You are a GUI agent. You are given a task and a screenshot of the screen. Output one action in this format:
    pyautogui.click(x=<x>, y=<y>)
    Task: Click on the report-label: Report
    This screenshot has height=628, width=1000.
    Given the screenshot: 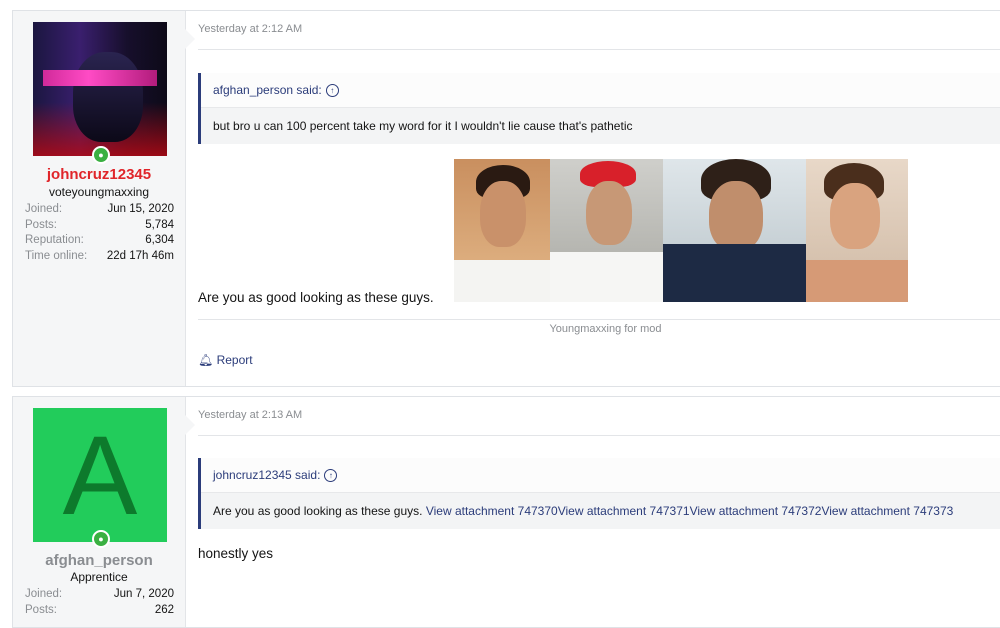 What is the action you would take?
    pyautogui.click(x=235, y=360)
    